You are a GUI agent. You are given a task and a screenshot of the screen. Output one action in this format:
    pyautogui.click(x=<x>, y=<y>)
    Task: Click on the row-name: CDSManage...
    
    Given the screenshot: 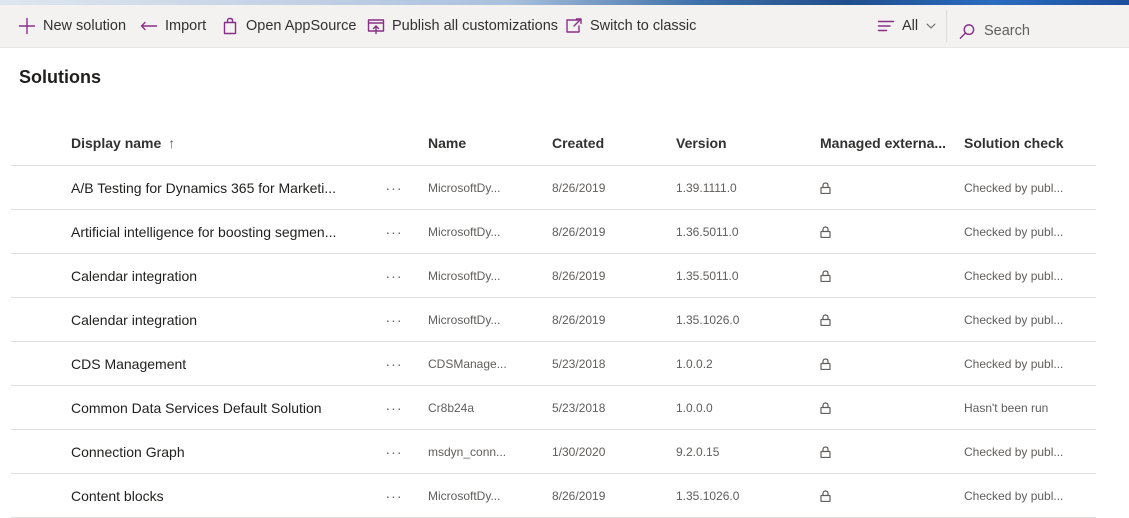 What is the action you would take?
    pyautogui.click(x=467, y=363)
    